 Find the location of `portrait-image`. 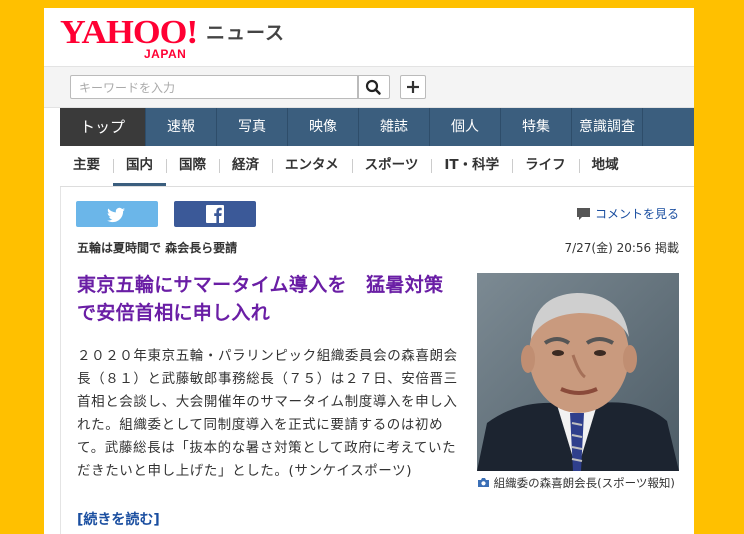

portrait-image is located at coordinates (578, 372).